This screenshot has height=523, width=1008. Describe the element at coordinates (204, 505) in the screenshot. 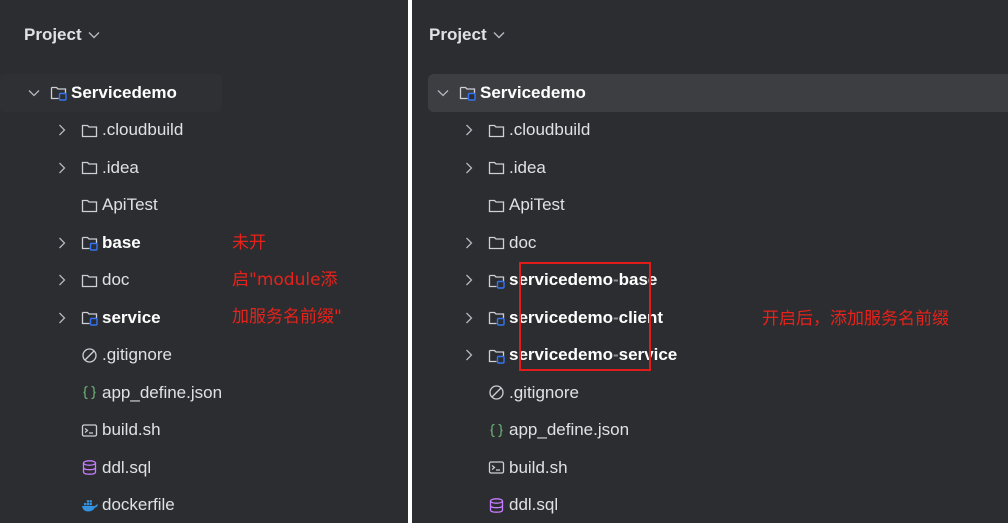

I see `tree-item: dockerfile` at that location.